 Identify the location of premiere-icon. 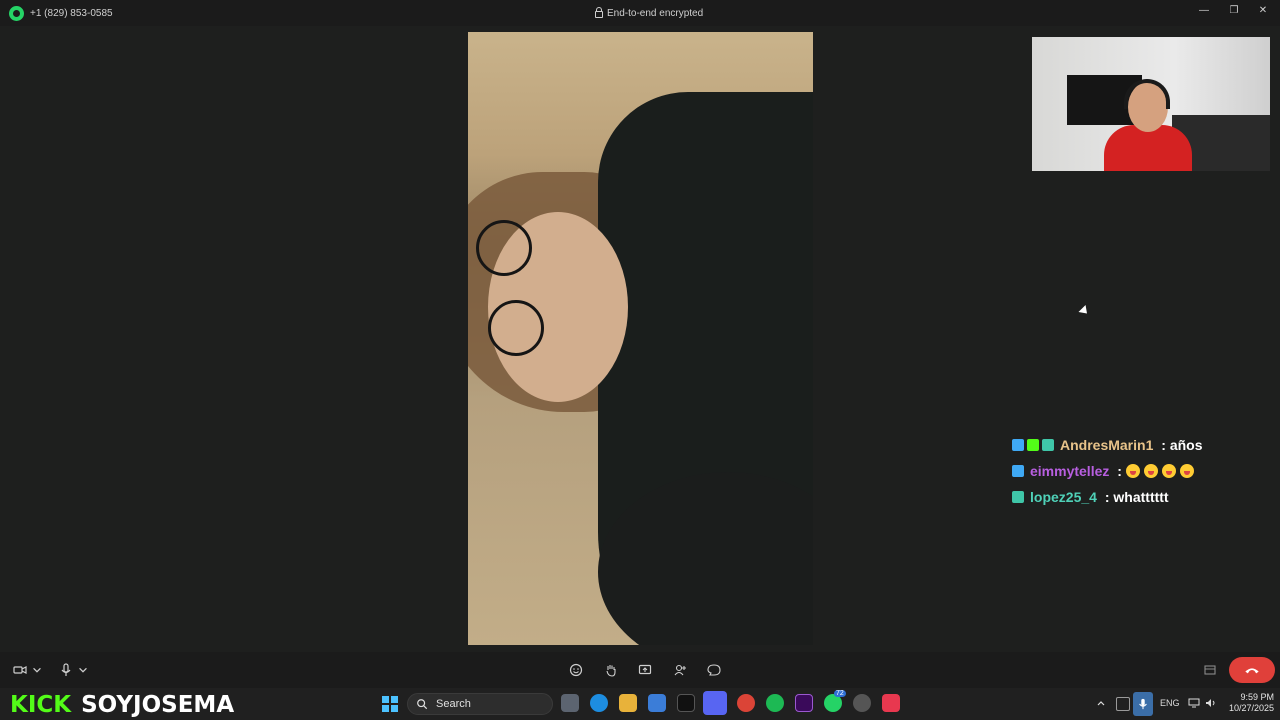
(804, 703).